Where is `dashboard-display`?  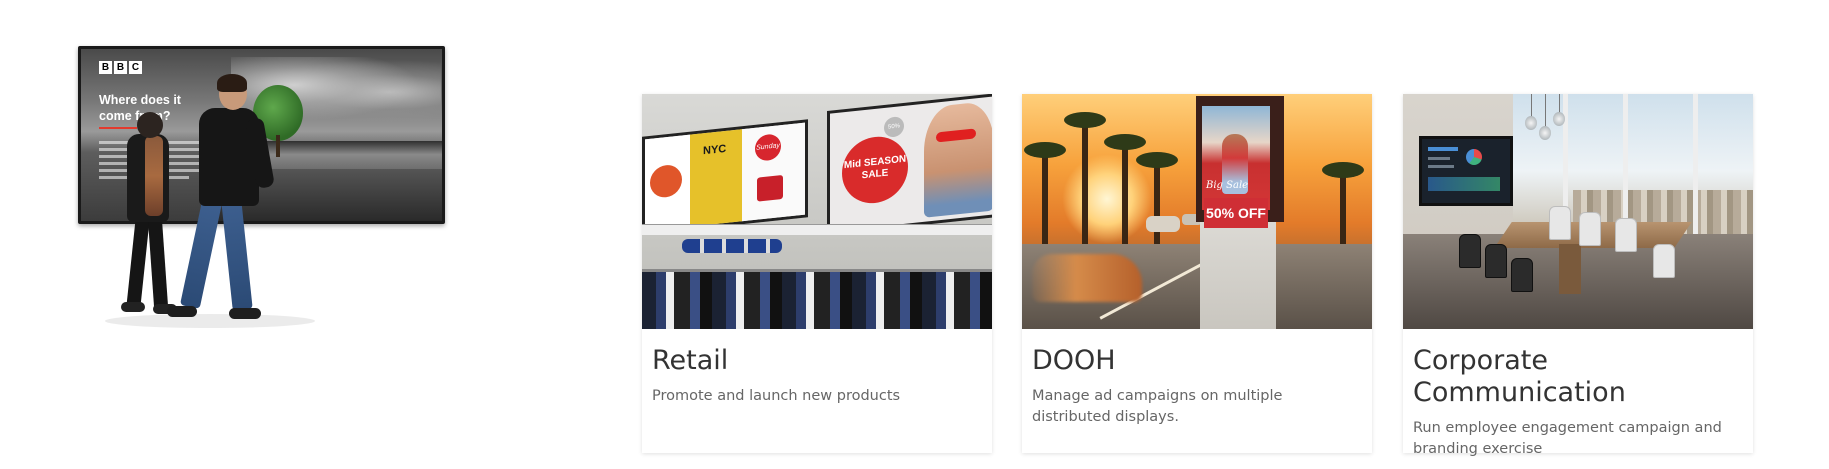
dashboard-display is located at coordinates (1466, 171).